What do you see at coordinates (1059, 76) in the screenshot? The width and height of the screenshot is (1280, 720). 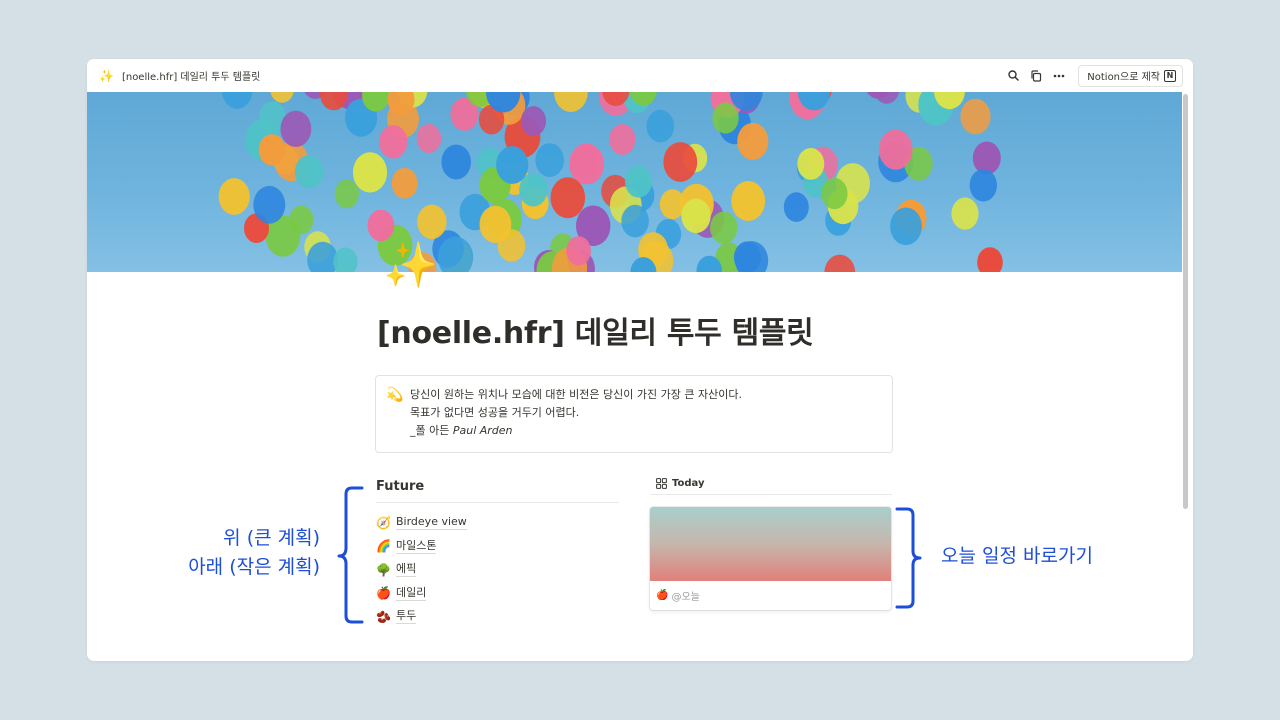 I see `more-icon` at bounding box center [1059, 76].